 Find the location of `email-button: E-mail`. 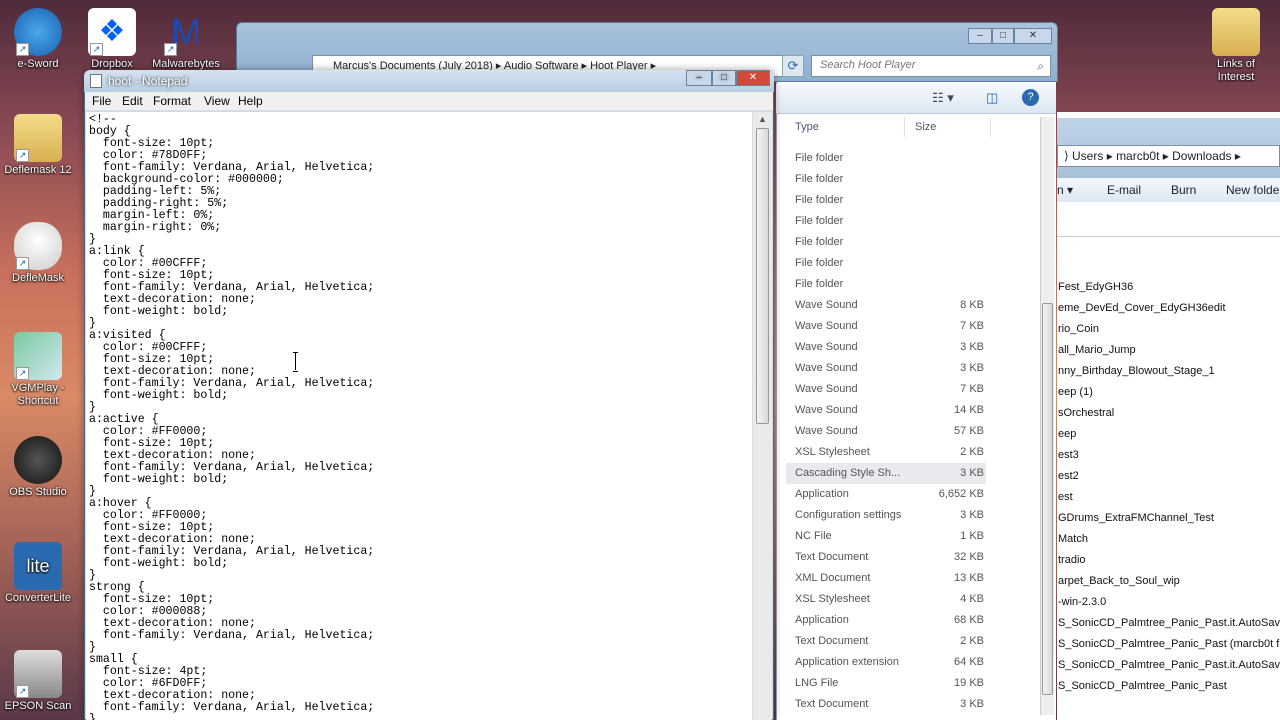

email-button: E-mail is located at coordinates (1124, 190).